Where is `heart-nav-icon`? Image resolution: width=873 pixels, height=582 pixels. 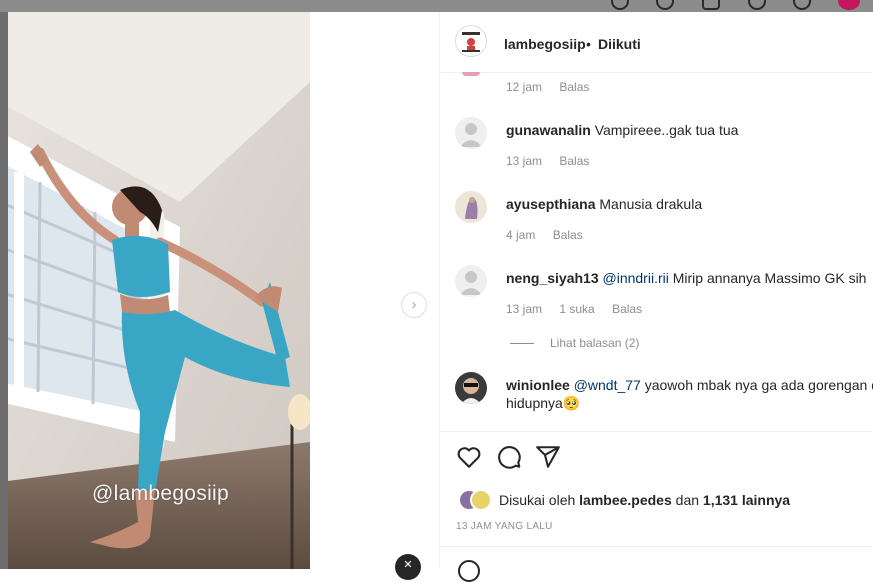
heart-nav-icon is located at coordinates (802, 5).